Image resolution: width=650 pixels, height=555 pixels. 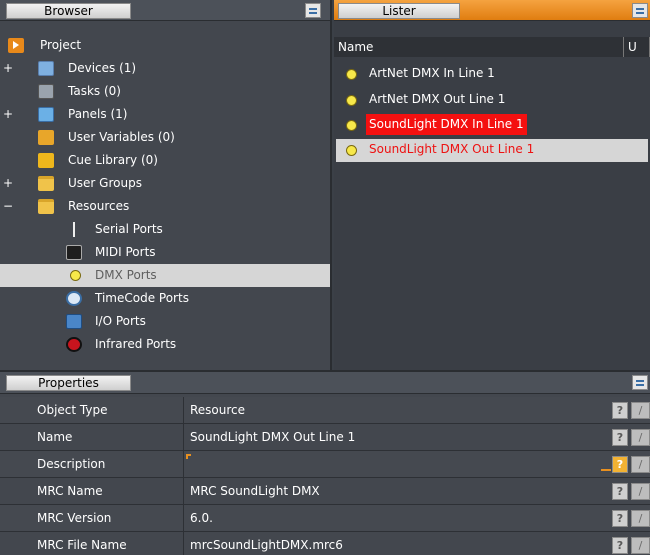 I want to click on cue-library-icon, so click(x=46, y=160).